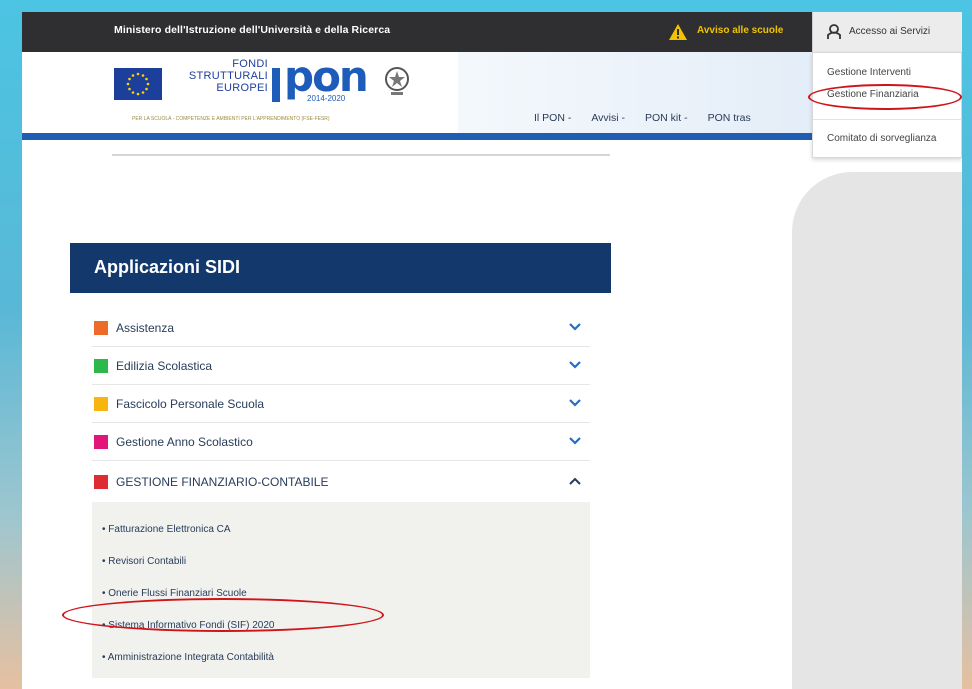  I want to click on menu-row-label: Edilizia Scolastica, so click(164, 366).